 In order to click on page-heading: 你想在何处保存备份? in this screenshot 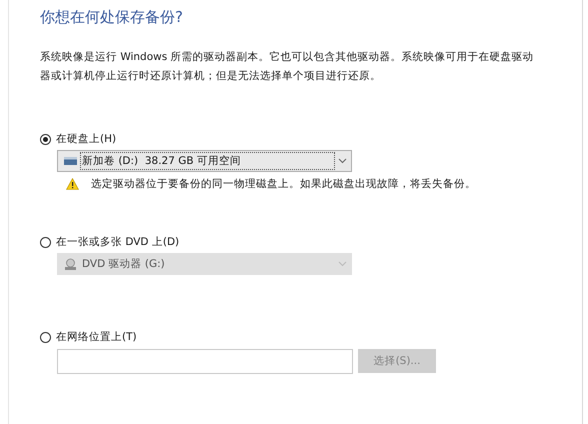, I will do `click(111, 17)`.